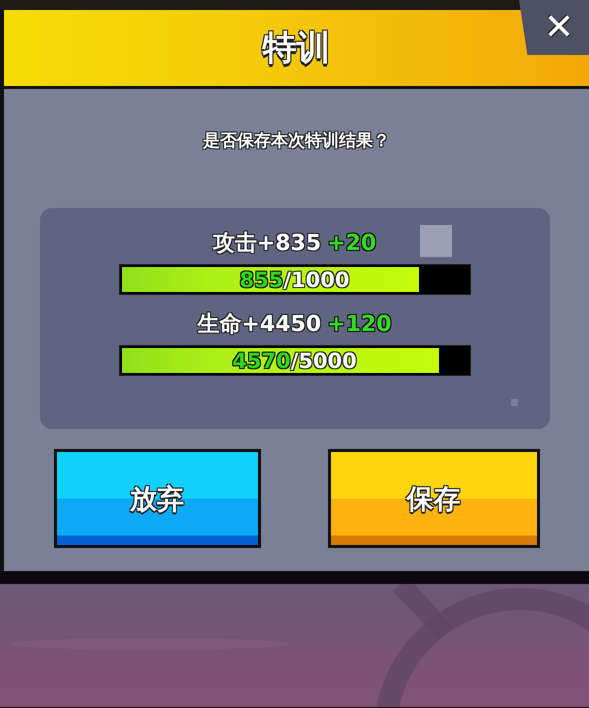 The image size is (589, 708). What do you see at coordinates (554, 27) in the screenshot?
I see `close-button: ✕` at bounding box center [554, 27].